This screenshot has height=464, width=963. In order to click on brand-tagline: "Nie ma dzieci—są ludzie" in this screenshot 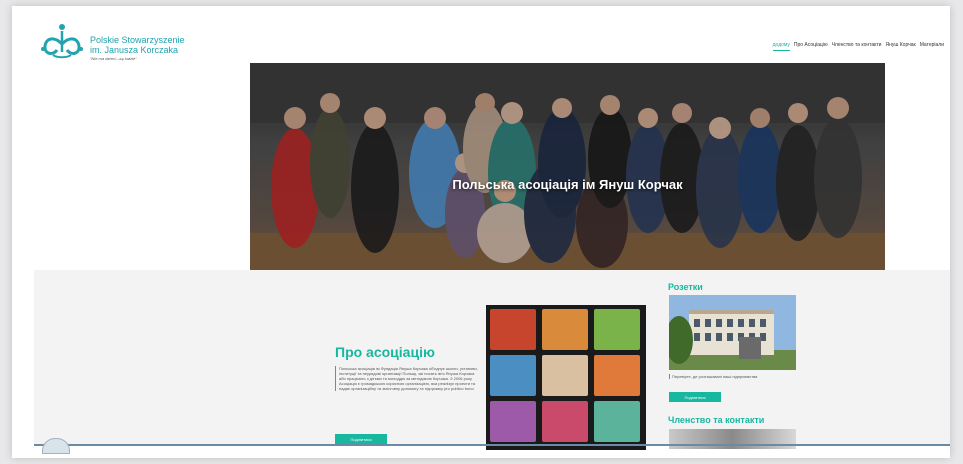, I will do `click(113, 58)`.